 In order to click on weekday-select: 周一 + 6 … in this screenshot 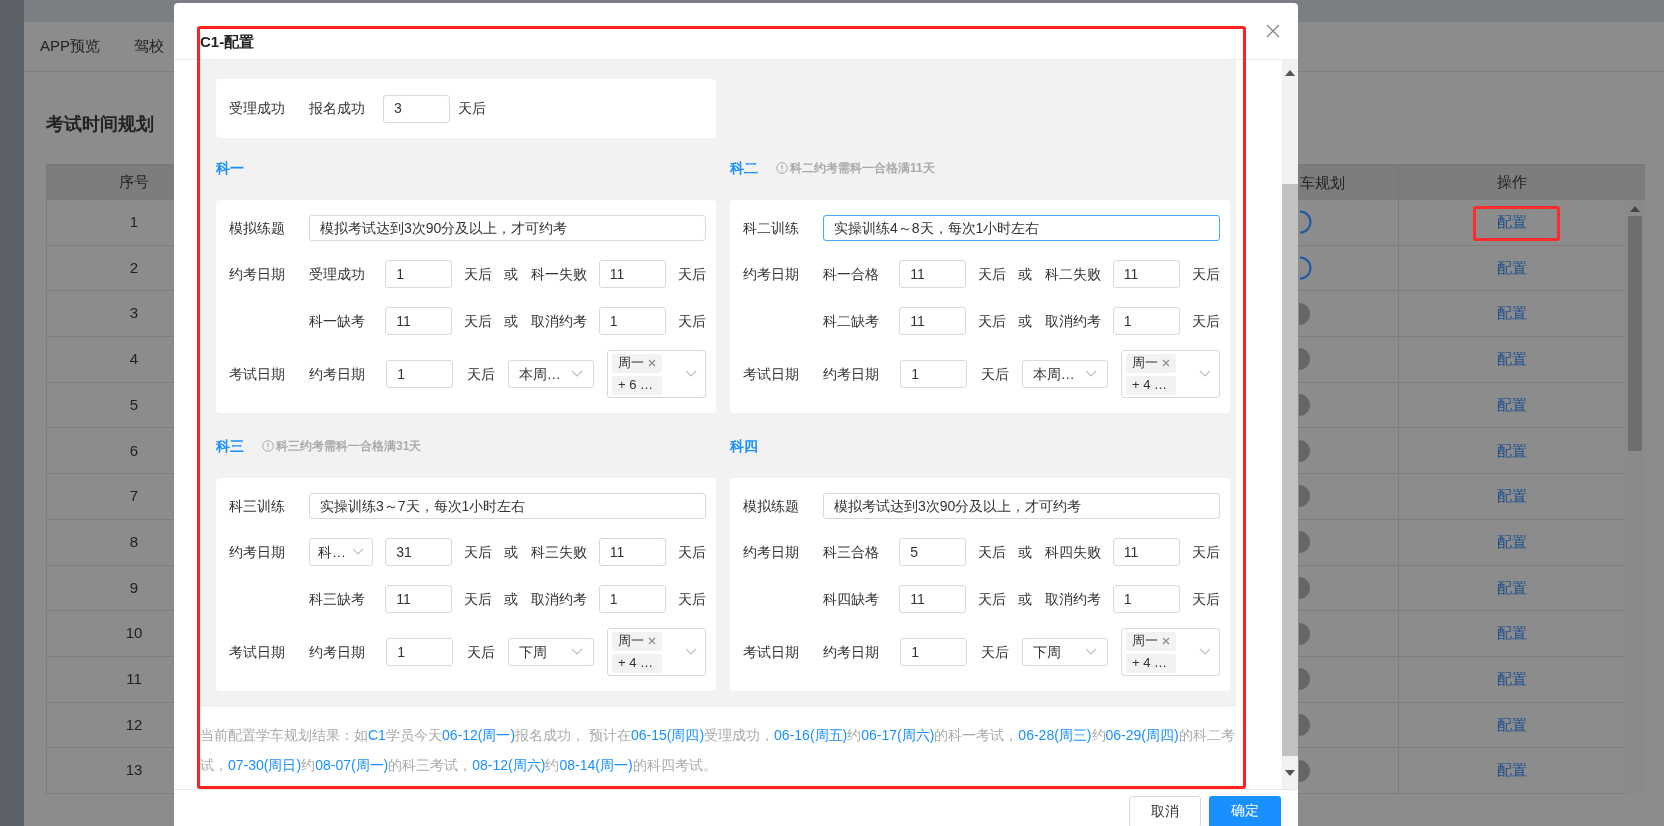, I will do `click(656, 374)`.